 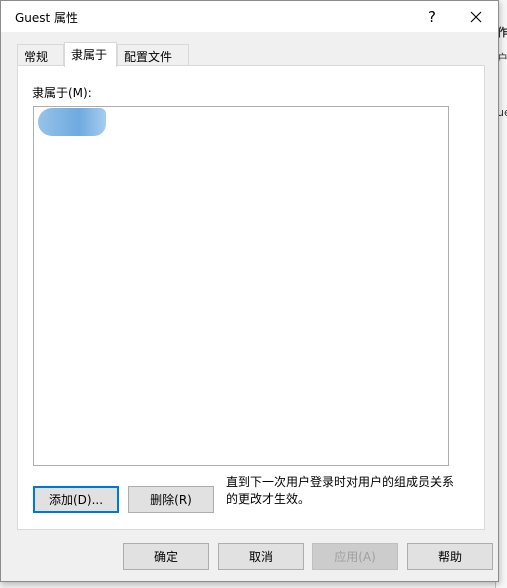 I want to click on membership-change-note: 直到下一次用户登录时对用户的组成员关系的更改才生效。, so click(x=340, y=490).